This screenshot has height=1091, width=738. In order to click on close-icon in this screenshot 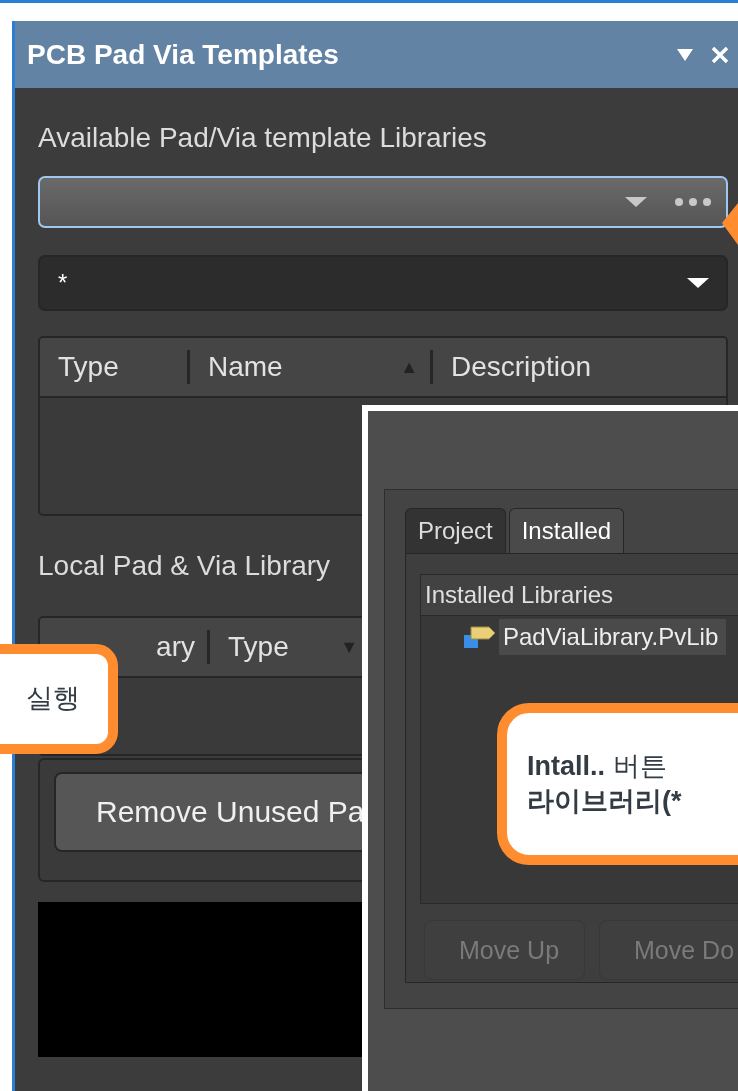, I will do `click(720, 54)`.